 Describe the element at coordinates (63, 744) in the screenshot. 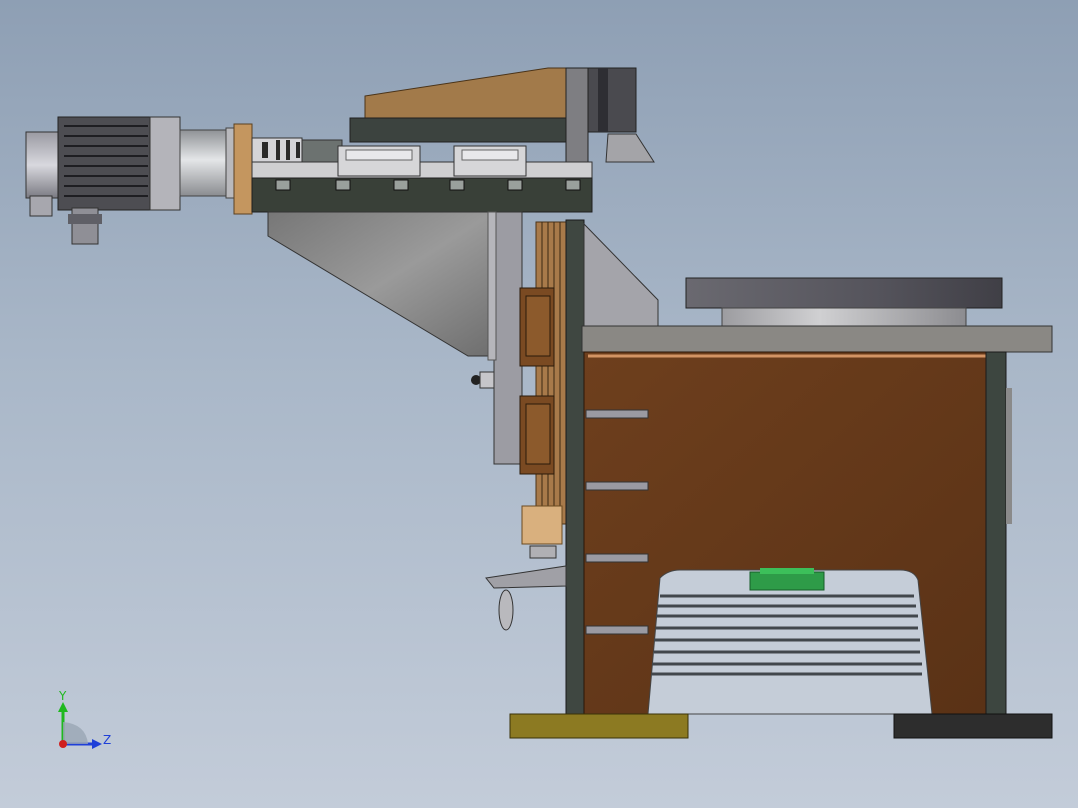

I see `x-axis-point` at that location.